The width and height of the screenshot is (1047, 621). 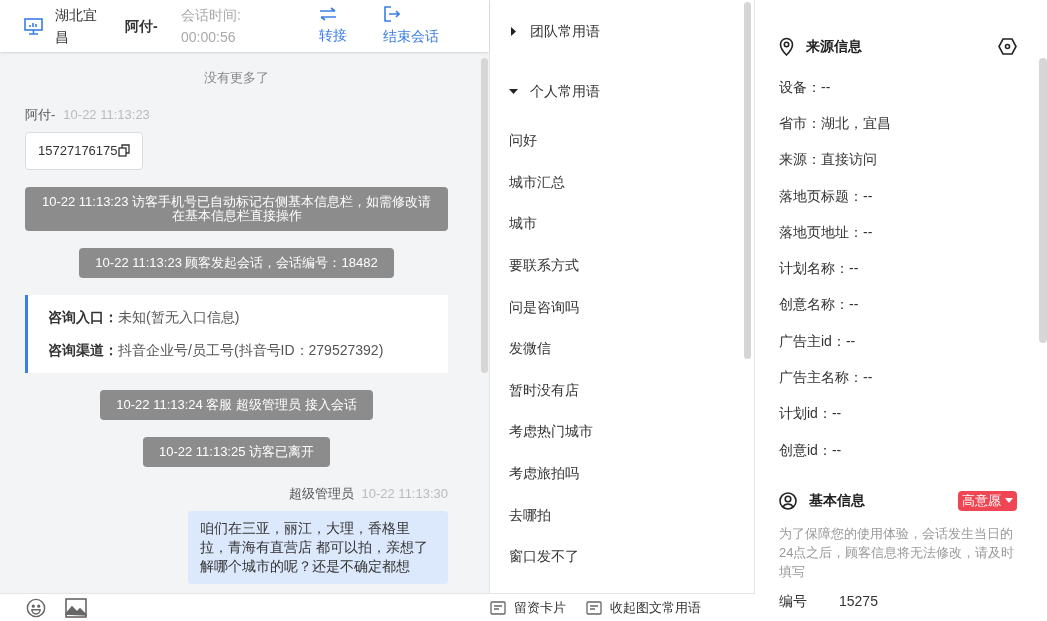 I want to click on phrase-item: 问好, so click(x=523, y=141).